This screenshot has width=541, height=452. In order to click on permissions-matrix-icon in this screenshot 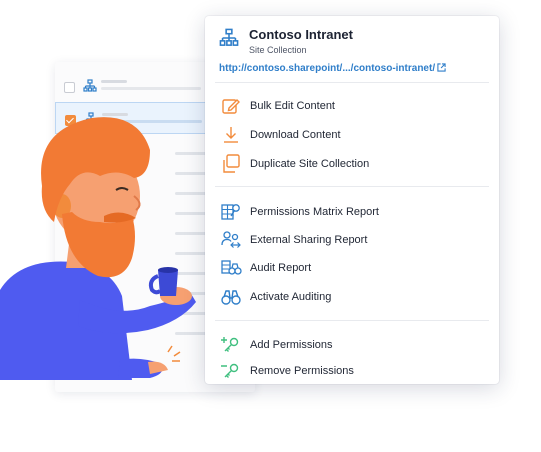, I will do `click(230, 212)`.